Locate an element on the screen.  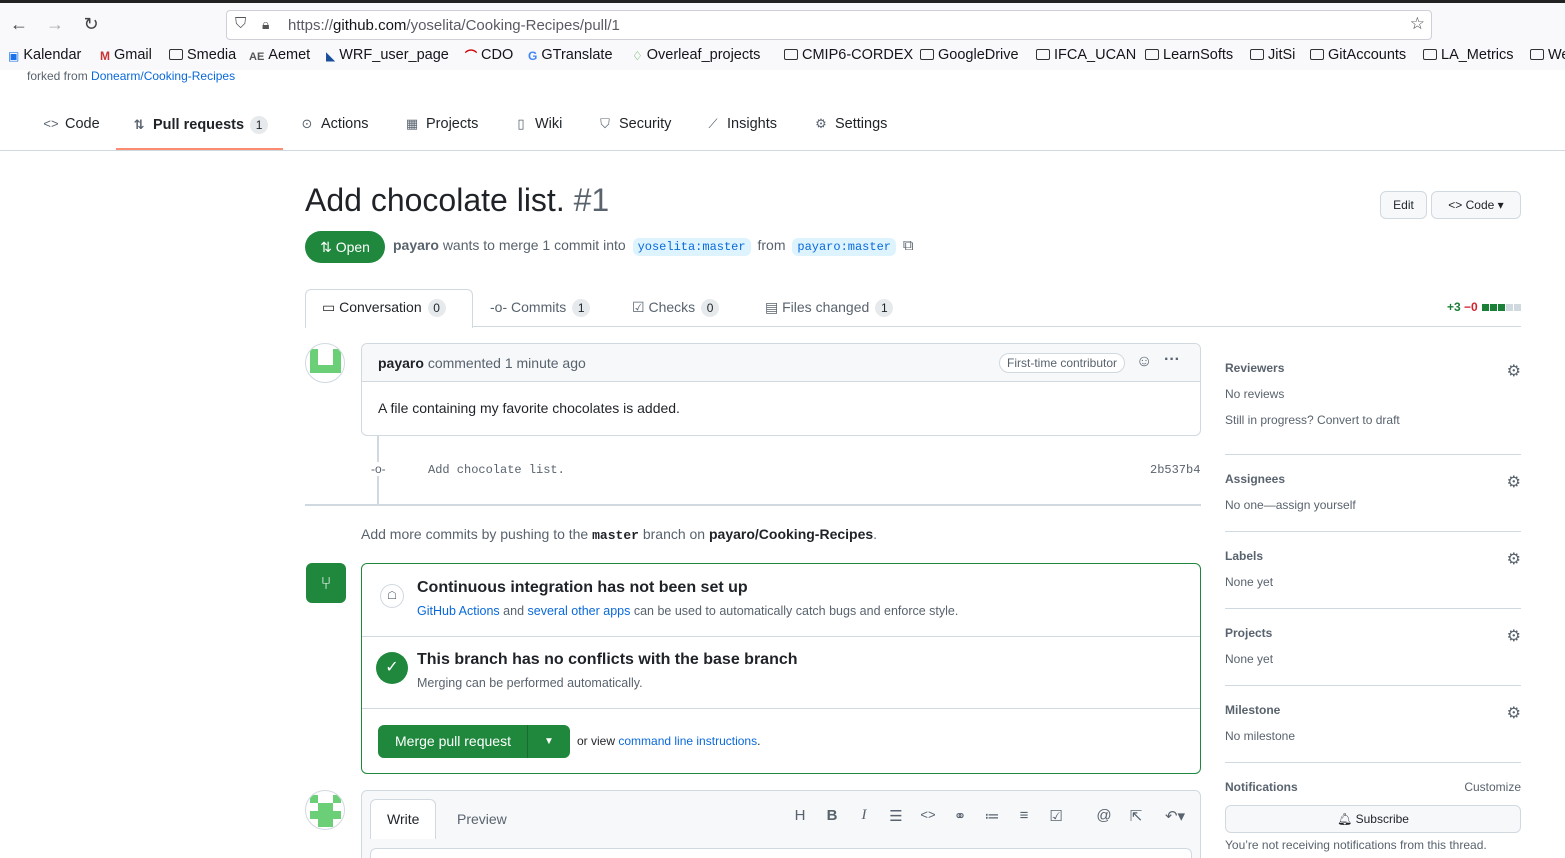
labels-heading: Labels is located at coordinates (1244, 556).